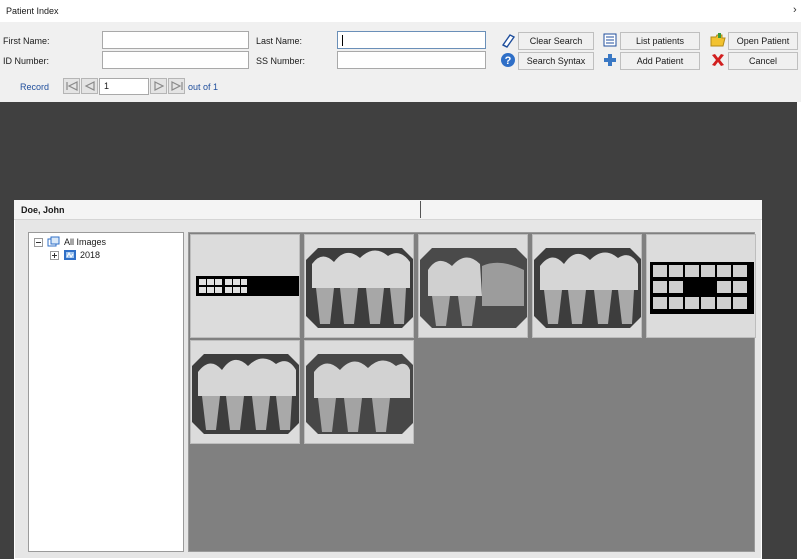 Image resolution: width=801 pixels, height=559 pixels. Describe the element at coordinates (610, 40) in the screenshot. I see `list-icon` at that location.